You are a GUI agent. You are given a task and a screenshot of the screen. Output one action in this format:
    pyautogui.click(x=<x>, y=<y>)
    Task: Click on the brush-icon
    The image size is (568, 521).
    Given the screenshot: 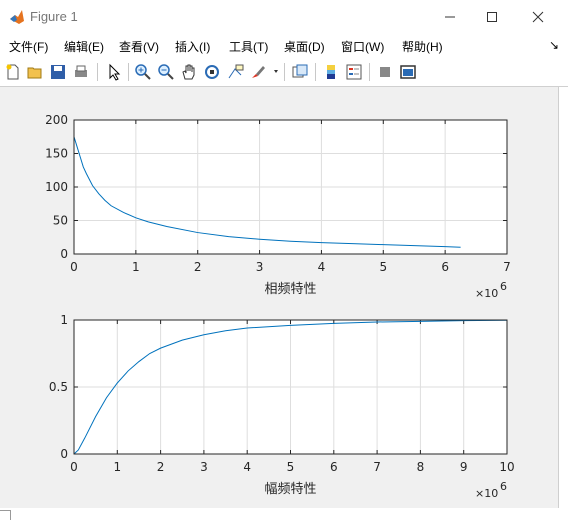 What is the action you would take?
    pyautogui.click(x=258, y=72)
    